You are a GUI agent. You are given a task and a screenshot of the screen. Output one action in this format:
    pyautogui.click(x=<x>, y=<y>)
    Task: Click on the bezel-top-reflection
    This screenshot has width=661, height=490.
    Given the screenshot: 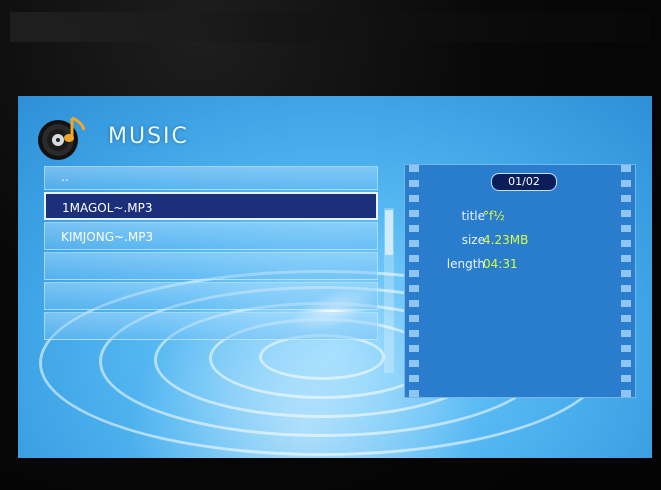 What is the action you would take?
    pyautogui.click(x=330, y=27)
    